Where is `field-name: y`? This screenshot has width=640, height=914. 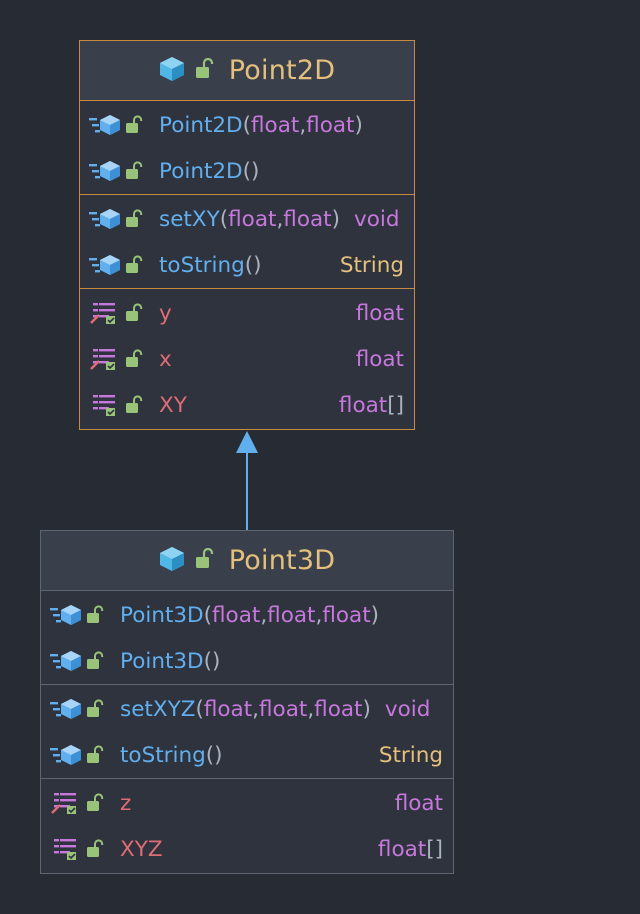 field-name: y is located at coordinates (165, 313).